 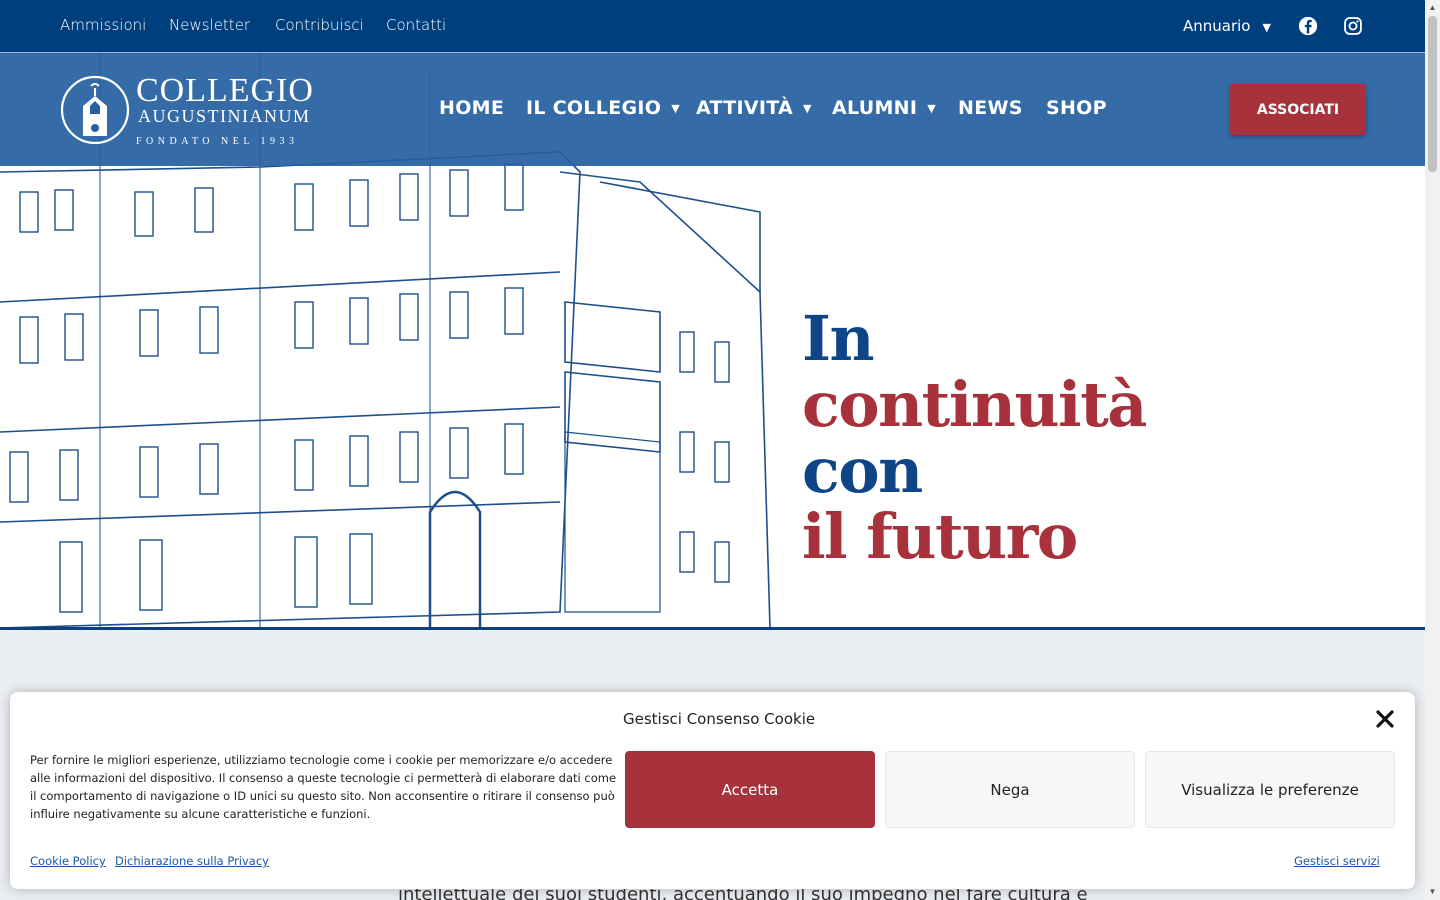 What do you see at coordinates (225, 90) in the screenshot?
I see `logo-name: COLLEGIO` at bounding box center [225, 90].